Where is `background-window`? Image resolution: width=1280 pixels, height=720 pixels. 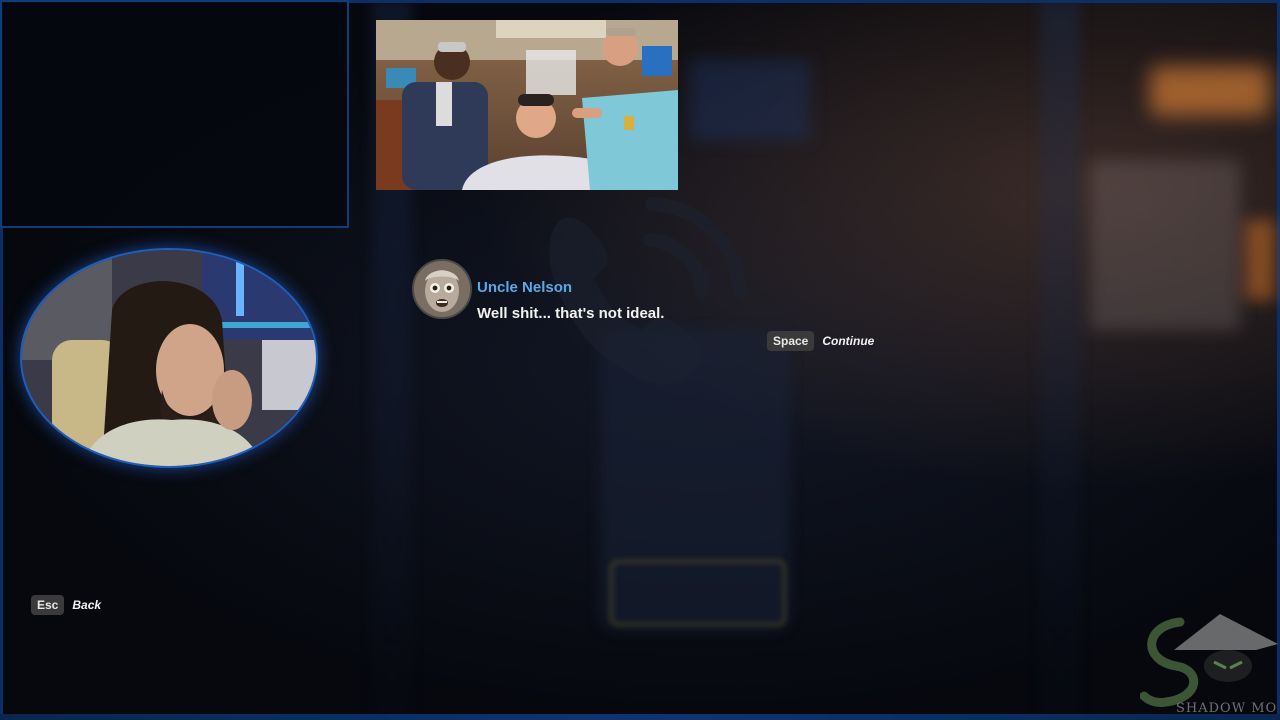
background-window is located at coordinates (750, 100).